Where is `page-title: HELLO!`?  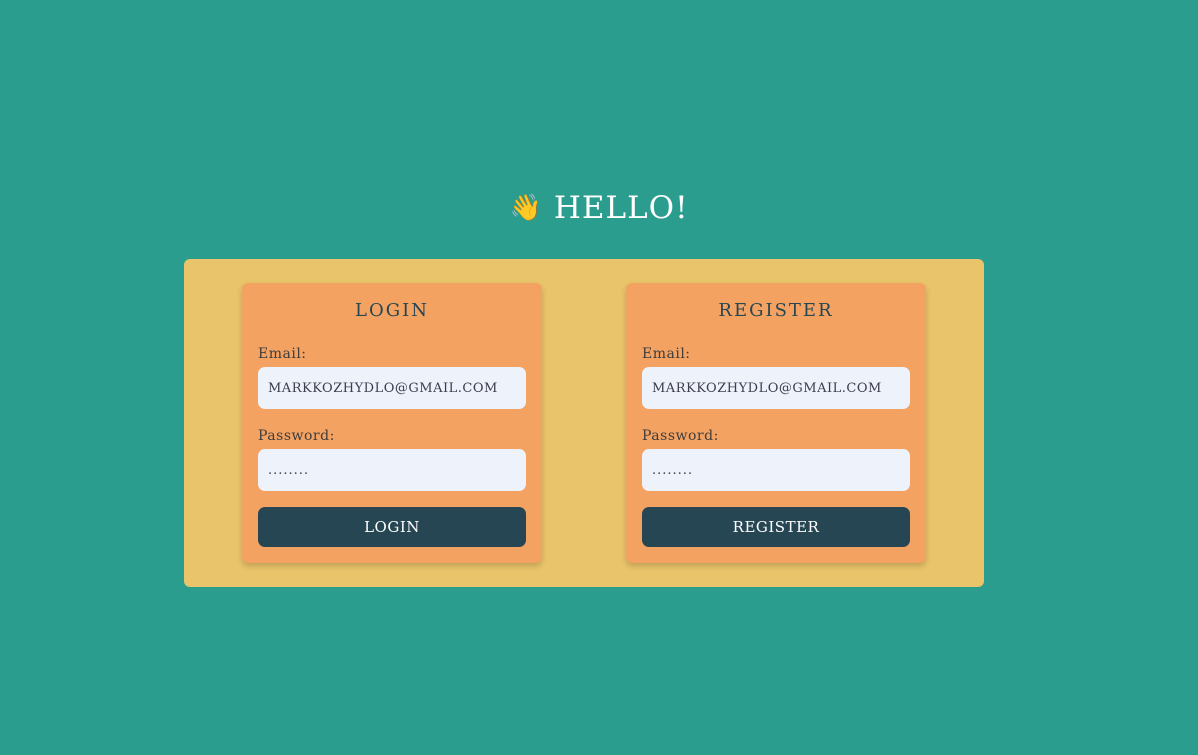
page-title: HELLO! is located at coordinates (621, 208).